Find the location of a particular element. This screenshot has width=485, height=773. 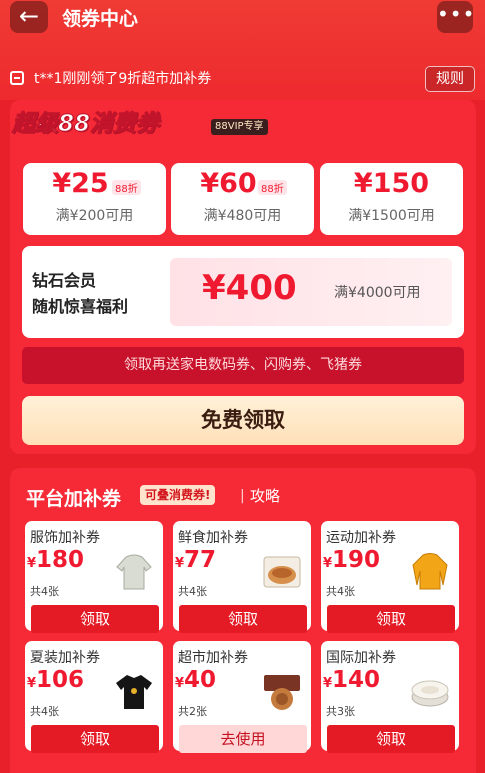

category-card-sports: 运动加补券 ¥190 共4张 领取 is located at coordinates (390, 577).